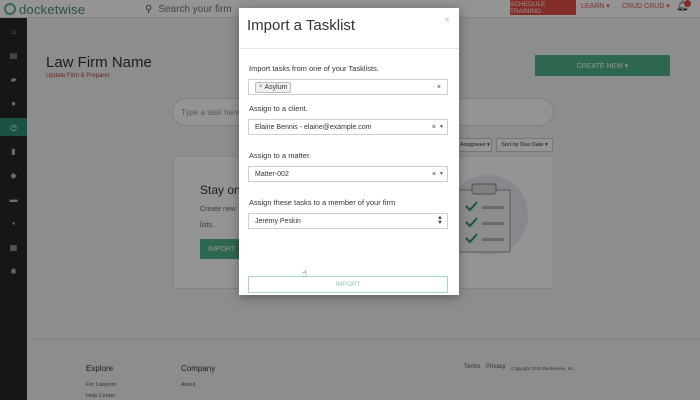  Describe the element at coordinates (348, 221) in the screenshot. I see `member-select: Jeremy Peskin ▲ ▼` at that location.